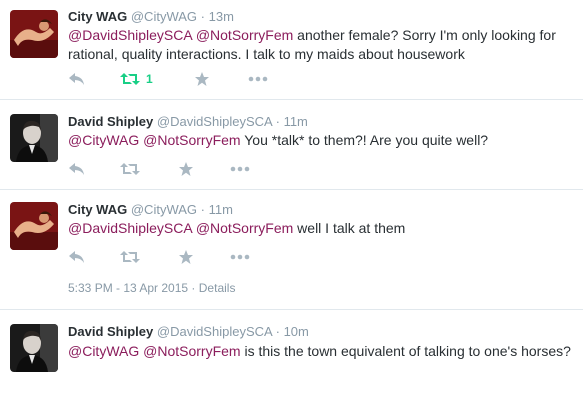  I want to click on tweet-header: David Shipley @DavidShipleySCA · 10m, so click(188, 332).